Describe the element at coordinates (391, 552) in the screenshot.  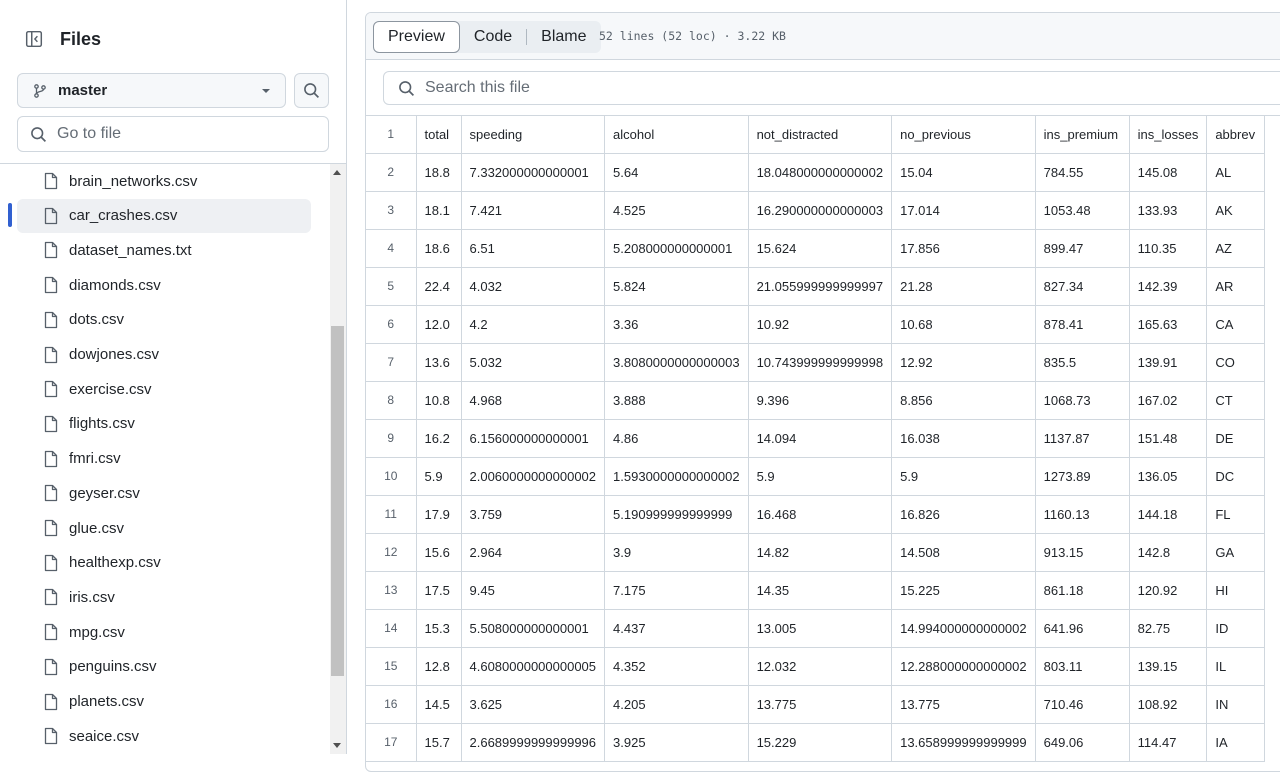
I see `line-number: 12` at that location.